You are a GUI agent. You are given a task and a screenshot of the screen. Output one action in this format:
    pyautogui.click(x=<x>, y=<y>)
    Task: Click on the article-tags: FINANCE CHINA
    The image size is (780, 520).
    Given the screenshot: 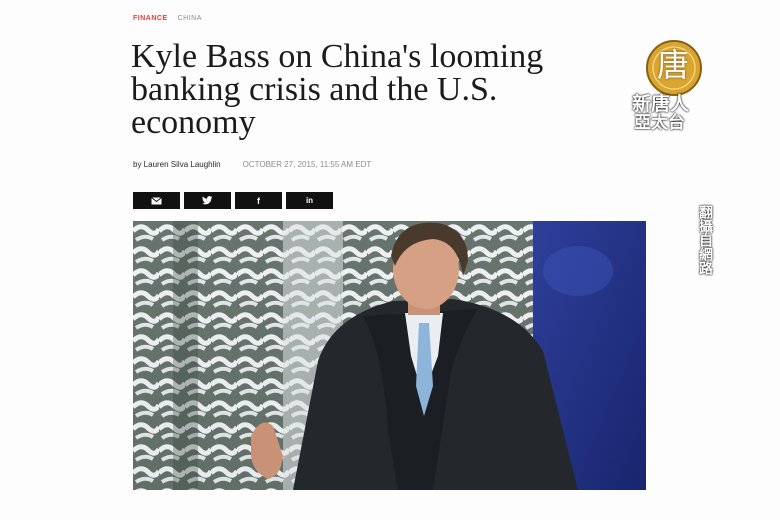 What is the action you would take?
    pyautogui.click(x=167, y=18)
    